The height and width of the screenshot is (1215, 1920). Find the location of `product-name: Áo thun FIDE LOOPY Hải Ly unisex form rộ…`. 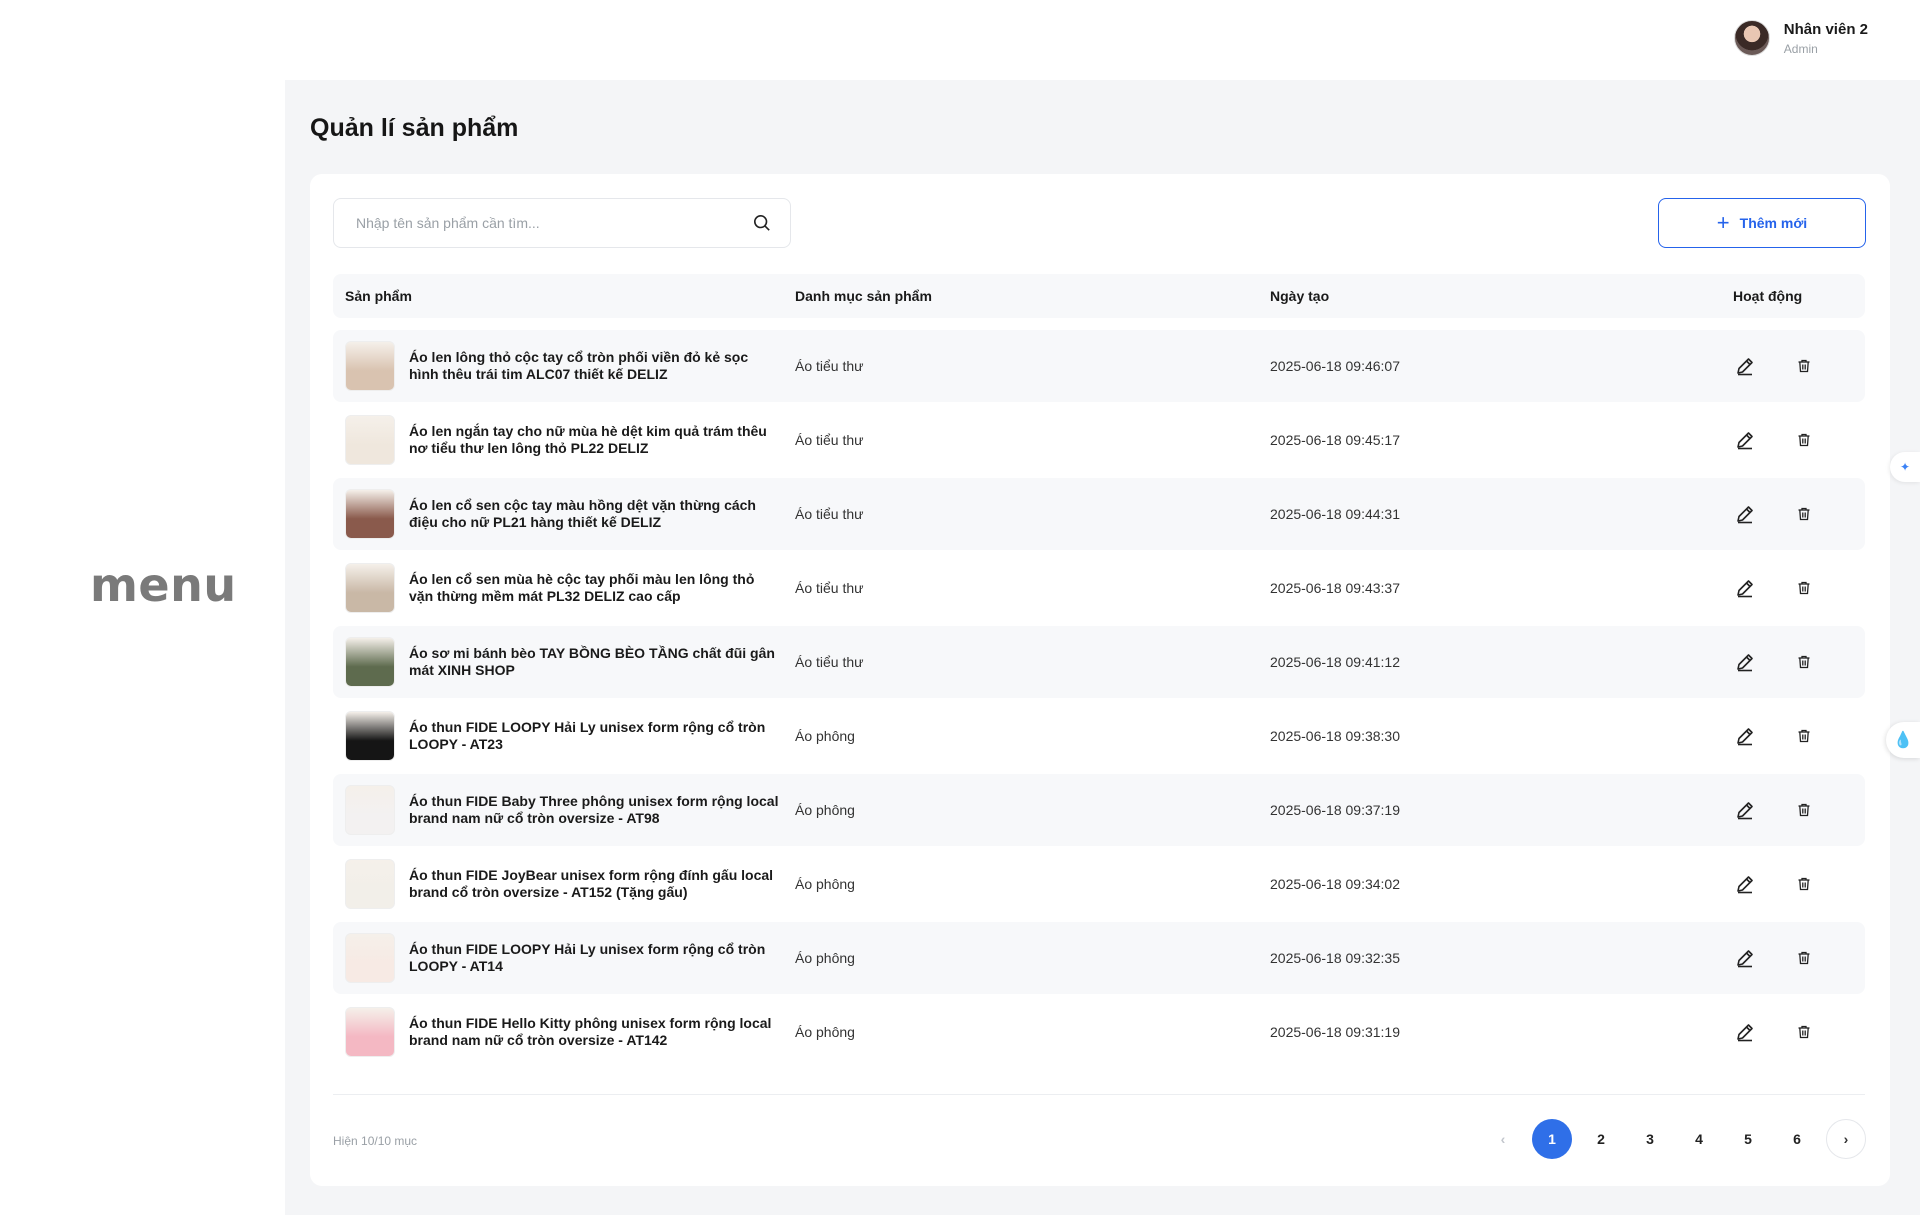

product-name: Áo thun FIDE LOOPY Hải Ly unisex form rộ… is located at coordinates (587, 957).